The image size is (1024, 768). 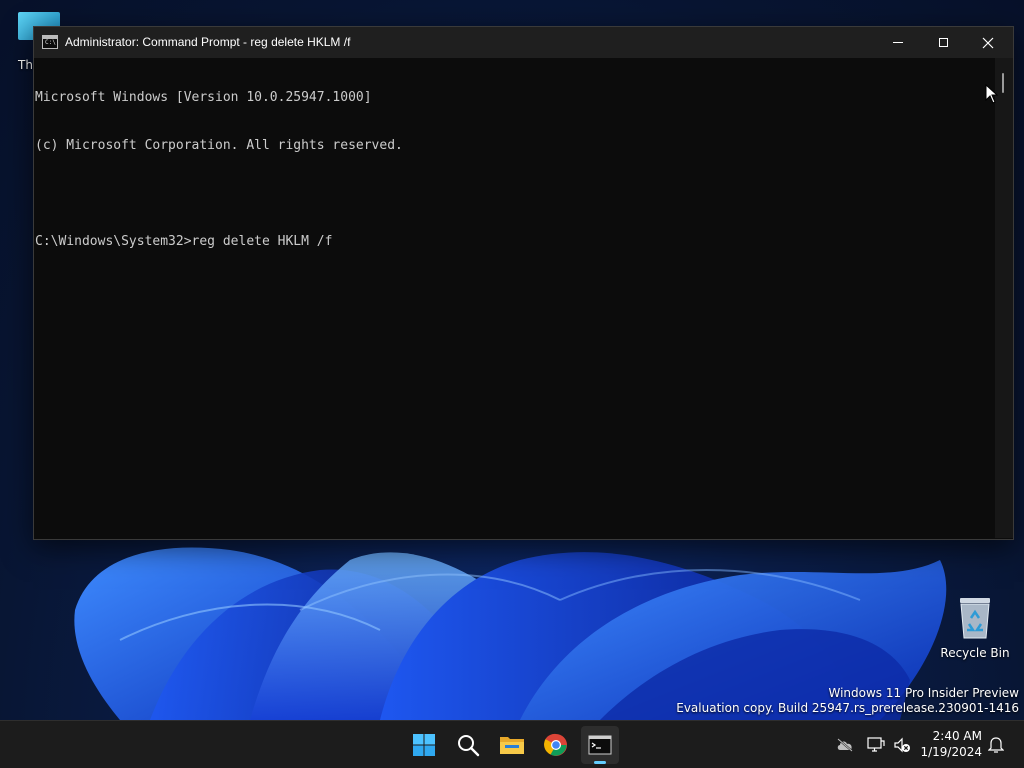 What do you see at coordinates (992, 94) in the screenshot?
I see `mouse-pointer-icon` at bounding box center [992, 94].